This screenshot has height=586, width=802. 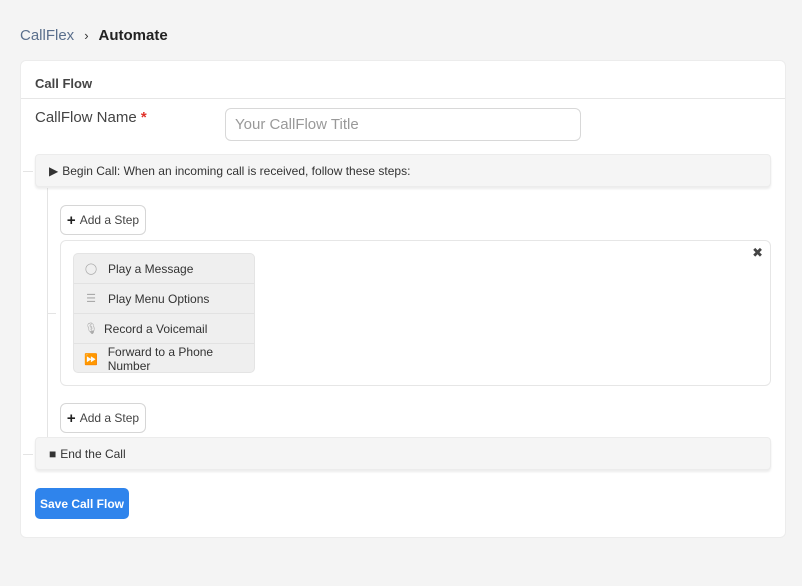 I want to click on required-mark: *, so click(x=143, y=117).